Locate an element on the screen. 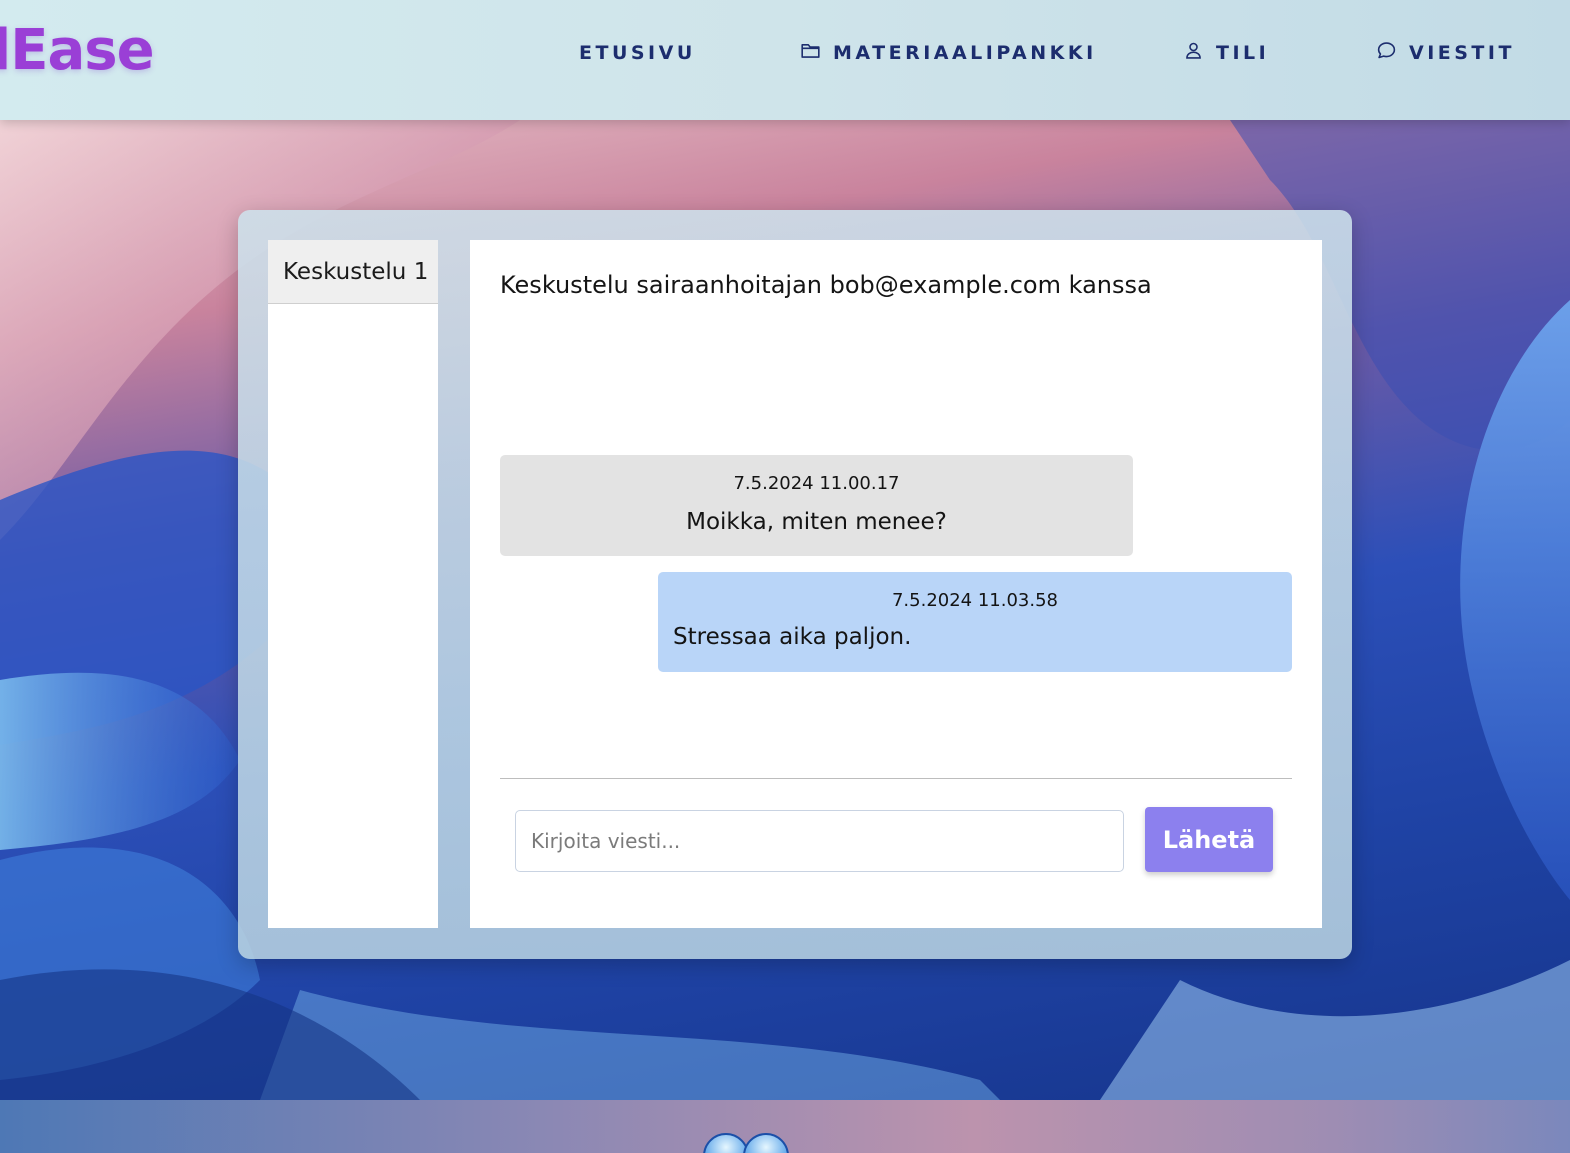 The width and height of the screenshot is (1570, 1153). chat-bubble-icon is located at coordinates (1386, 53).